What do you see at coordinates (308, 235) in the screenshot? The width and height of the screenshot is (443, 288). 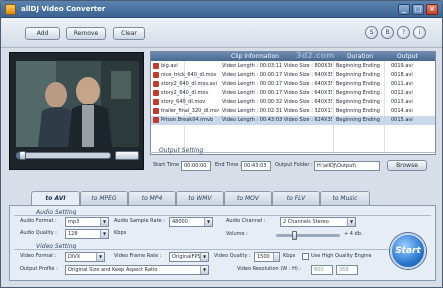 I see `volume-slider` at bounding box center [308, 235].